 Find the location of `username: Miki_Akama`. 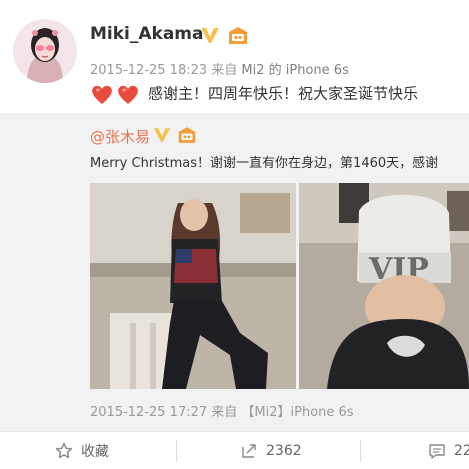

username: Miki_Akama is located at coordinates (147, 34).